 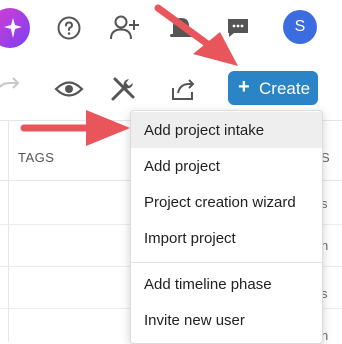 I want to click on arrow-to-menu-item-icon, so click(x=75, y=128).